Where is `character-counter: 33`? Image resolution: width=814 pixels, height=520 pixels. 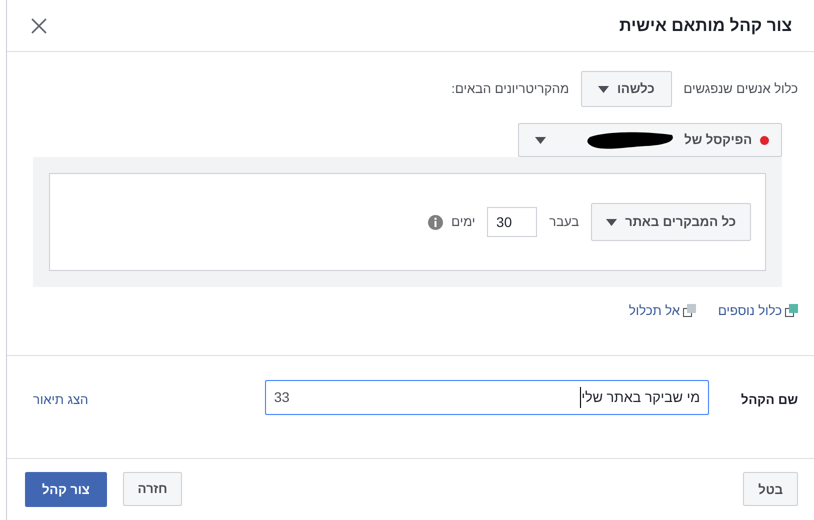
character-counter: 33 is located at coordinates (282, 397).